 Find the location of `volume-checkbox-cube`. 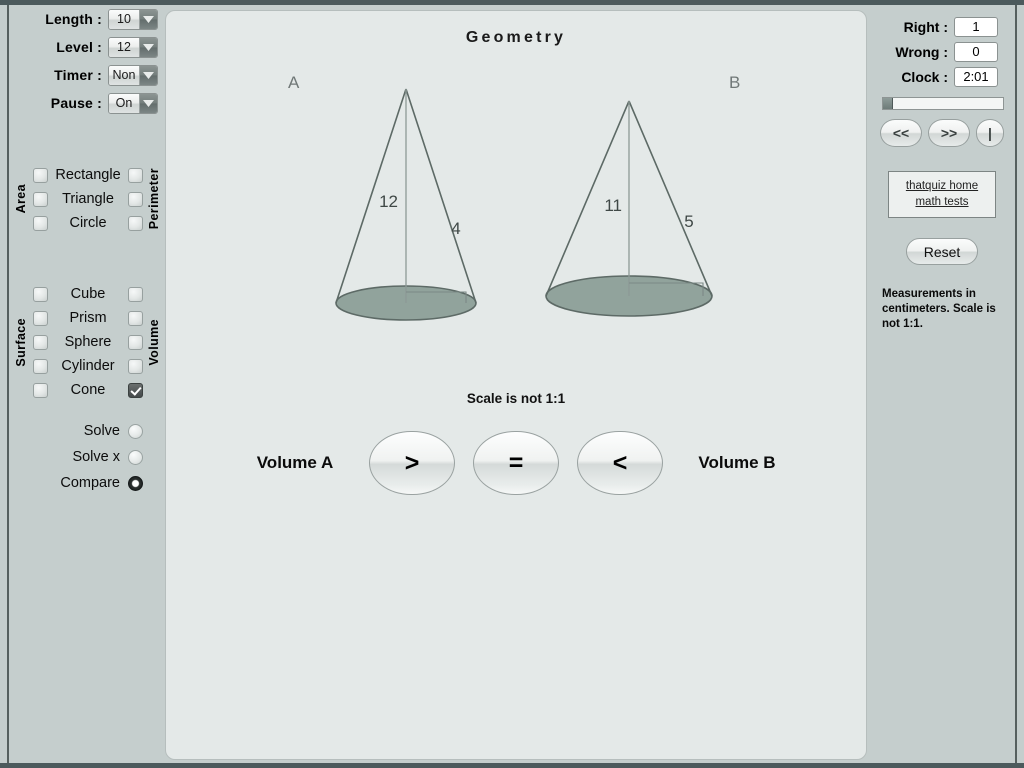

volume-checkbox-cube is located at coordinates (135, 294).